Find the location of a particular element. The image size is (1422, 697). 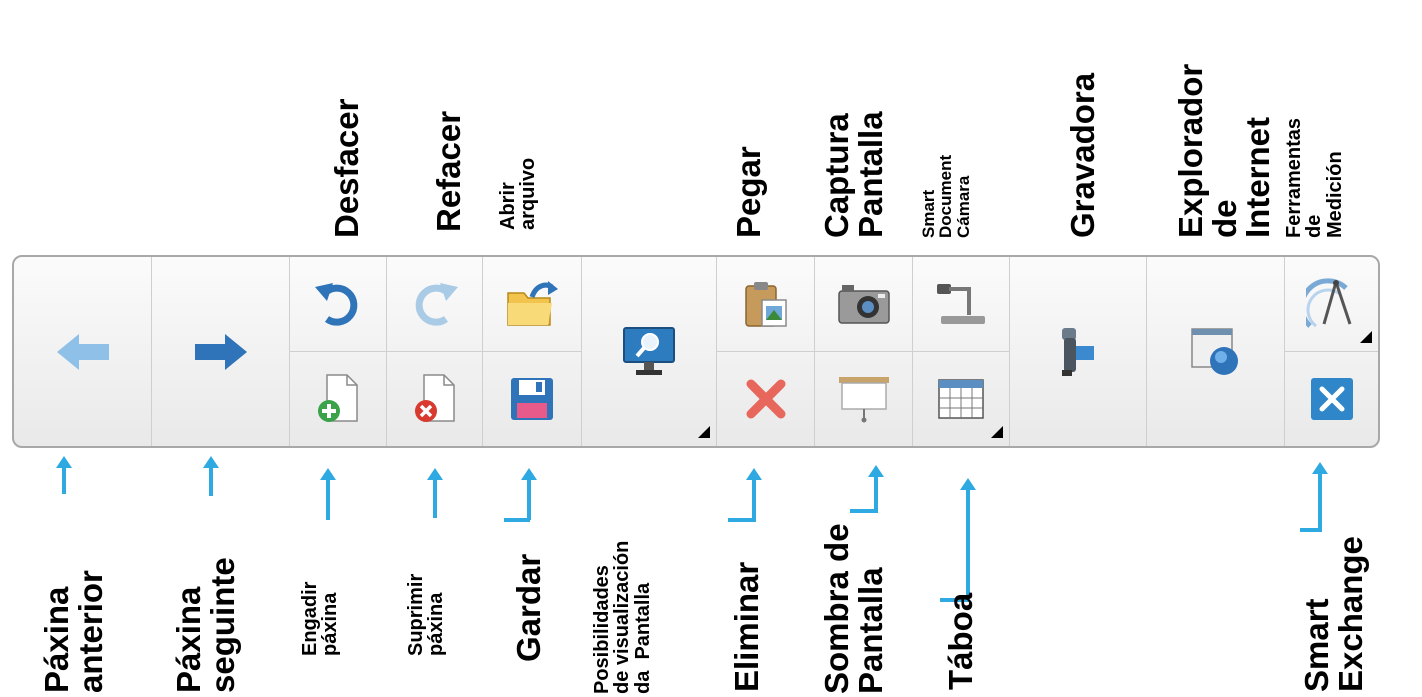

label-gravadora: Gravadora is located at coordinates (1082, 155).